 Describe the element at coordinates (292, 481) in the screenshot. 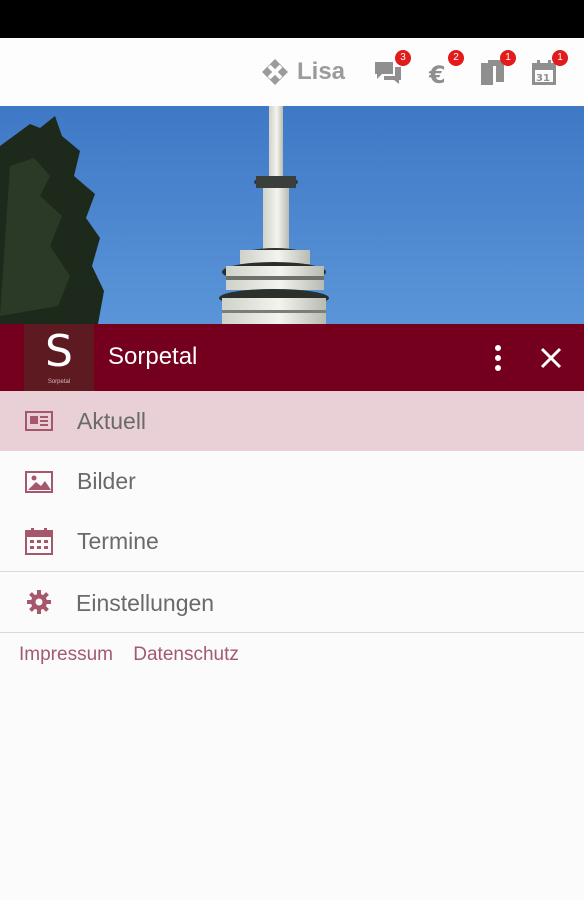

I see `menu-item-bilder: Bilder` at that location.